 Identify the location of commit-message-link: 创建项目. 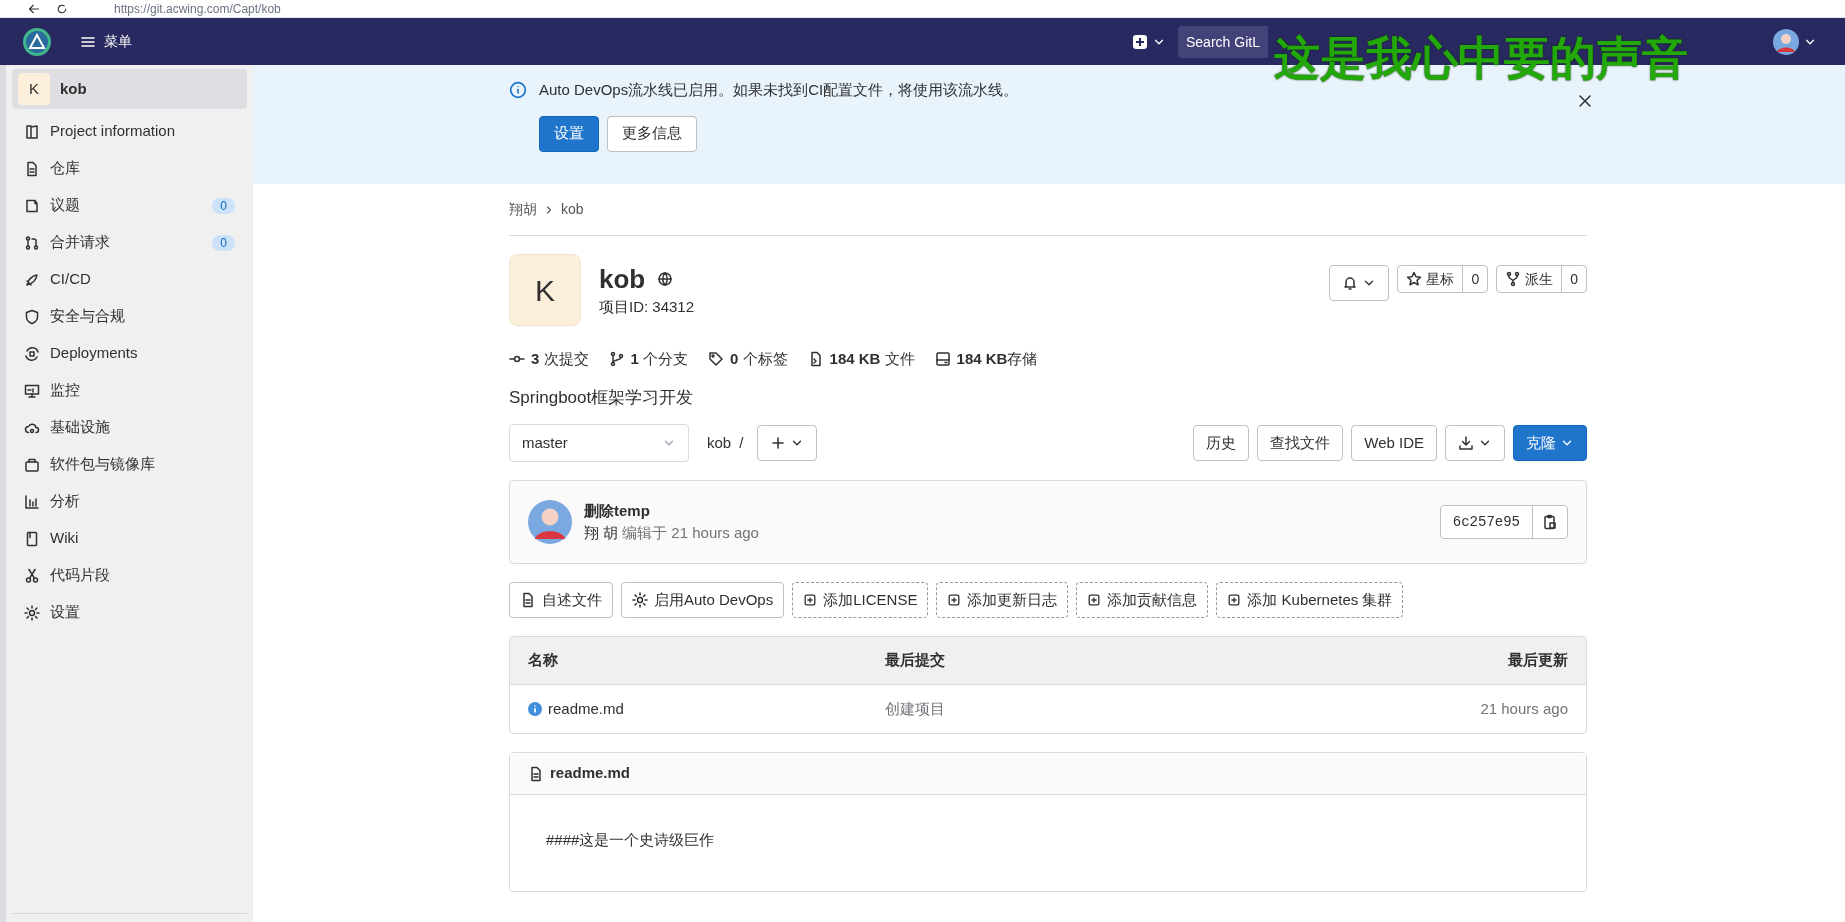
(1076, 709).